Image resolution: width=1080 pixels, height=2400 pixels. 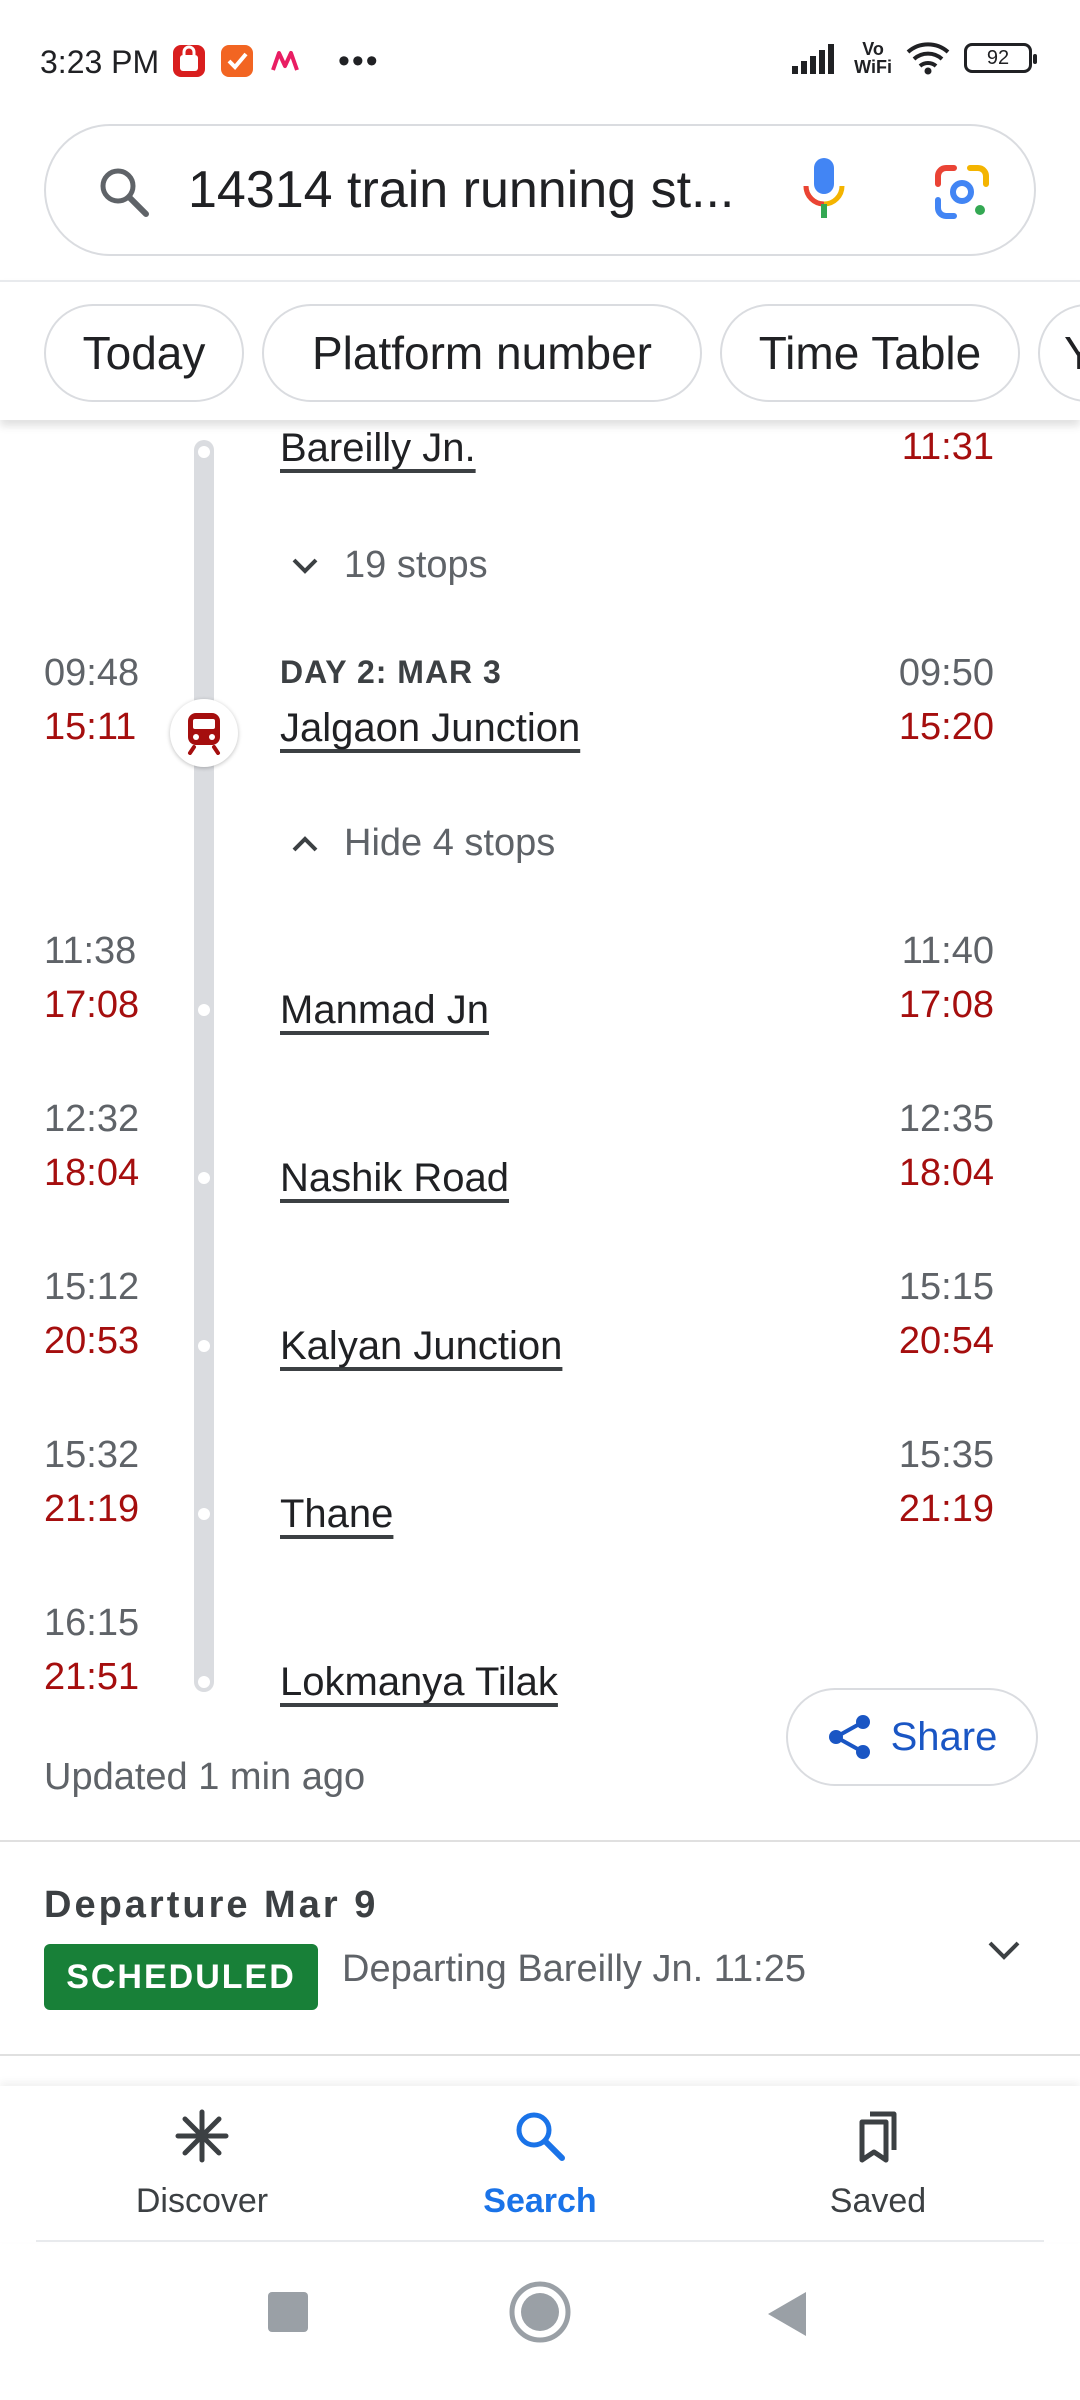 I want to click on timeline-track, so click(x=204, y=1066).